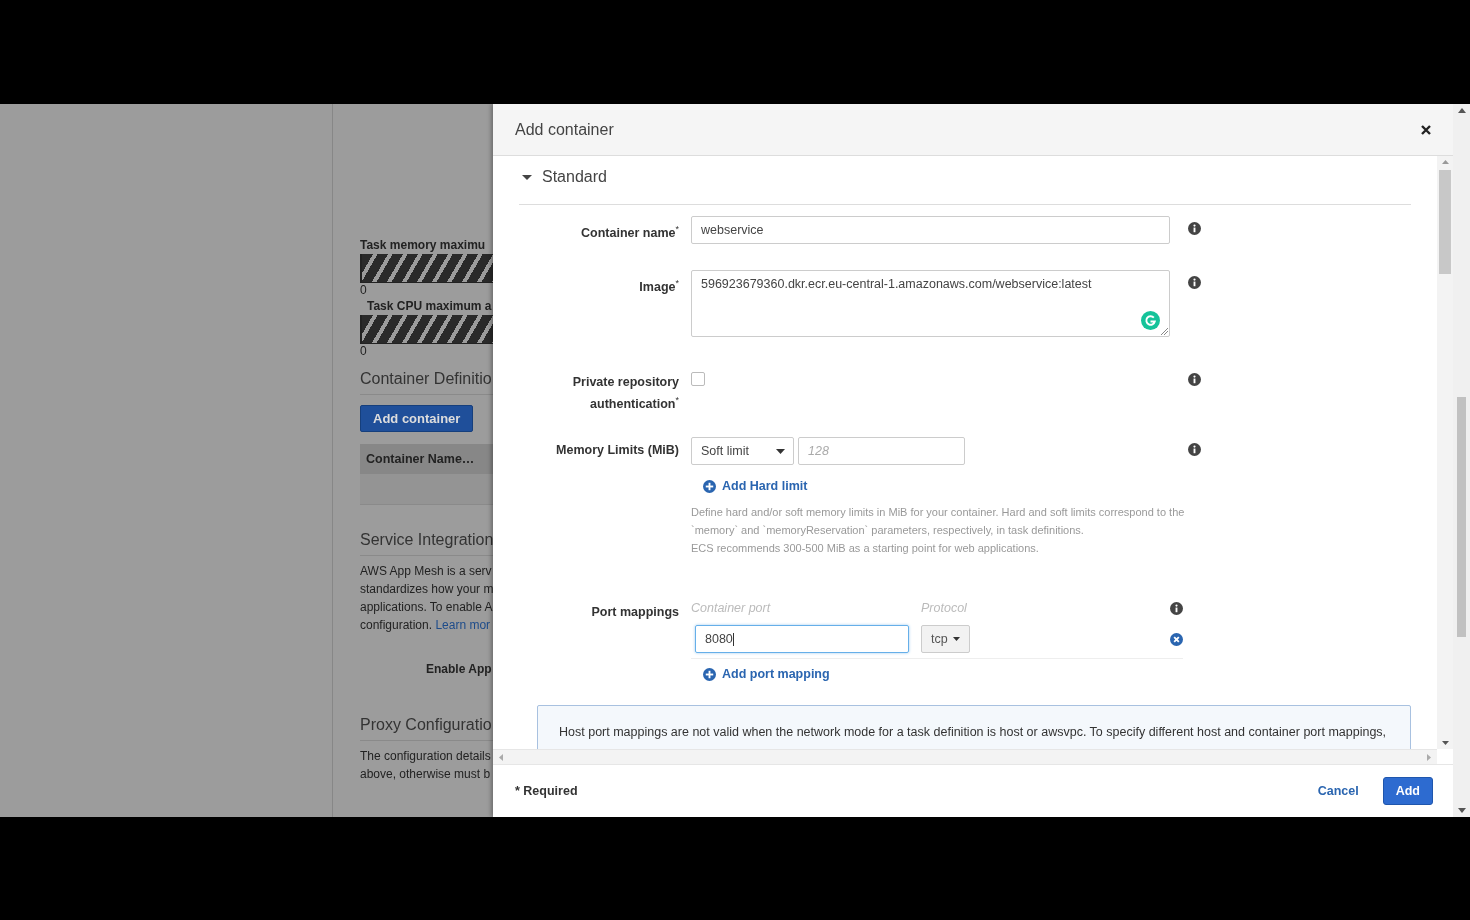 This screenshot has height=920, width=1470. What do you see at coordinates (429, 306) in the screenshot?
I see `cpu-label: Task CPU maximum a` at bounding box center [429, 306].